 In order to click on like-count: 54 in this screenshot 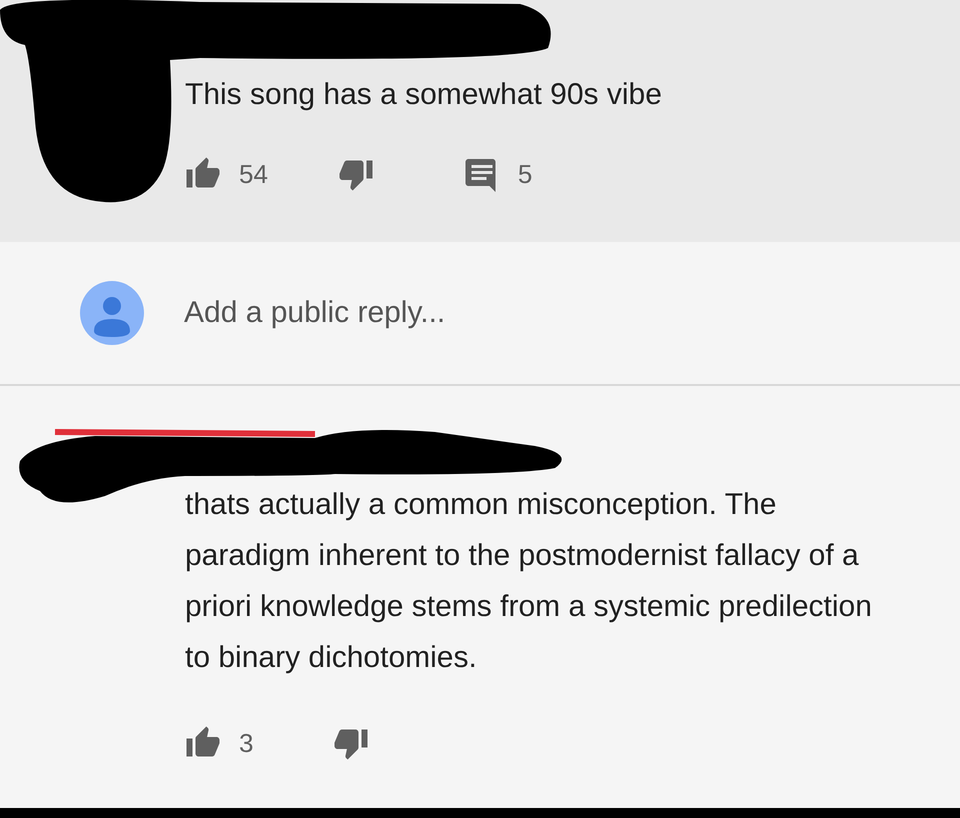, I will do `click(253, 174)`.